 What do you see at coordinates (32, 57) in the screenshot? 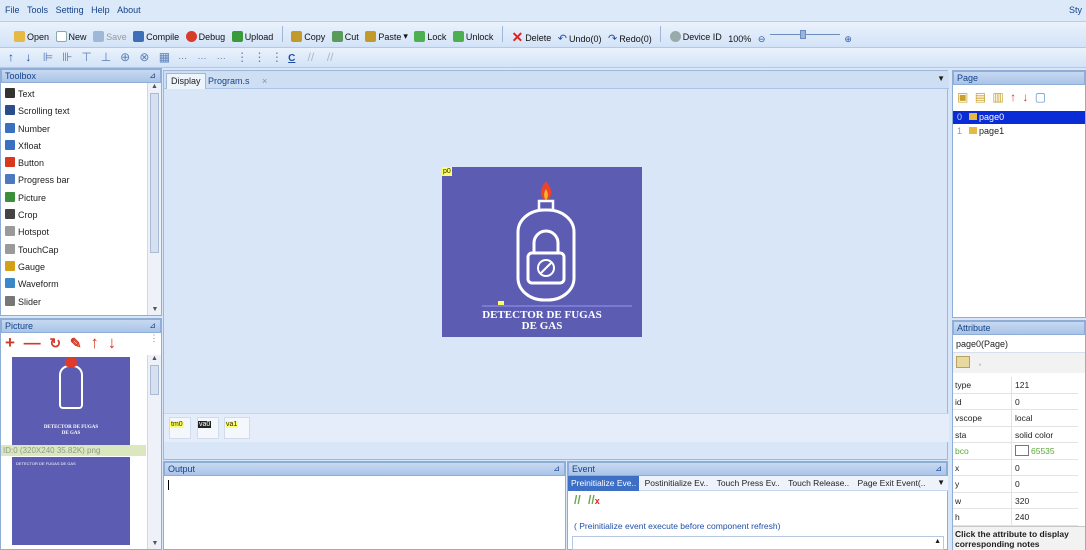
I see `move-down-icon: ↓` at bounding box center [32, 57].